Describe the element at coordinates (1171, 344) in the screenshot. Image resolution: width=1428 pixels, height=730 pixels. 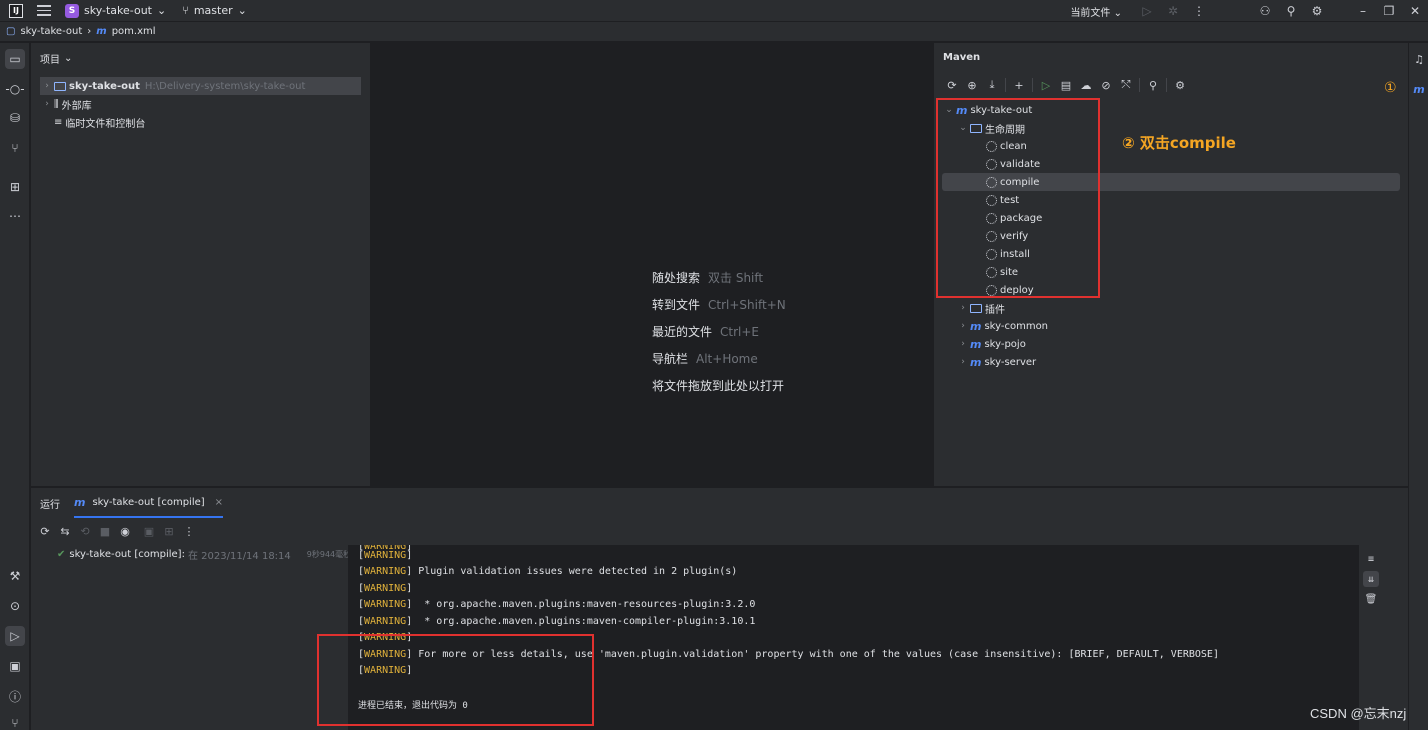
I see `maven-module-sky-pojo: › m sky-pojo` at that location.